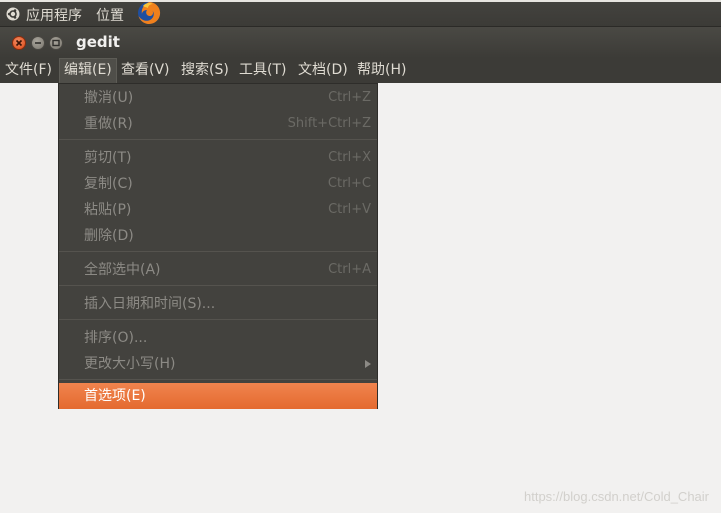  What do you see at coordinates (349, 183) in the screenshot?
I see `menu-item-shortcut: Ctrl+C` at bounding box center [349, 183].